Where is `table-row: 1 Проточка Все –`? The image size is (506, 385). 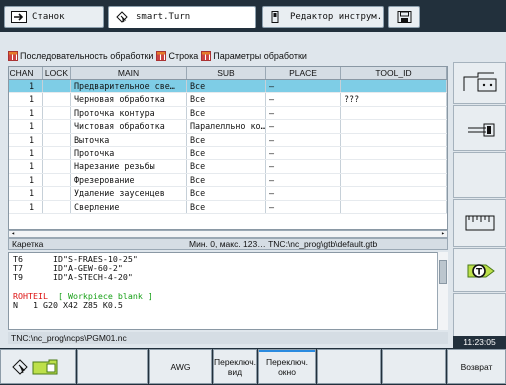
table-row: 1 Проточка Все – is located at coordinates (228, 153).